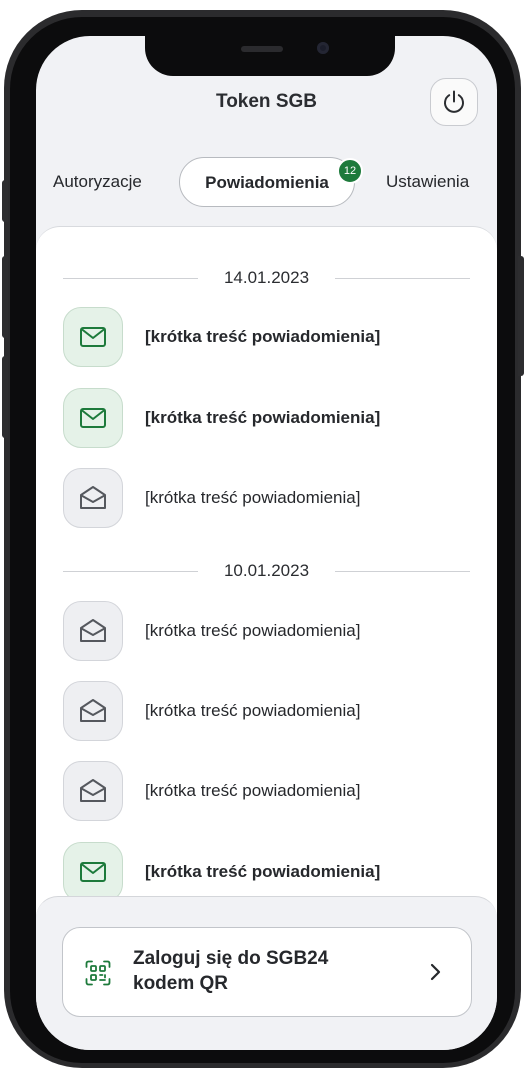 This screenshot has height=1070, width=525. Describe the element at coordinates (266, 278) in the screenshot. I see `date-separator: 14.01.2023` at that location.